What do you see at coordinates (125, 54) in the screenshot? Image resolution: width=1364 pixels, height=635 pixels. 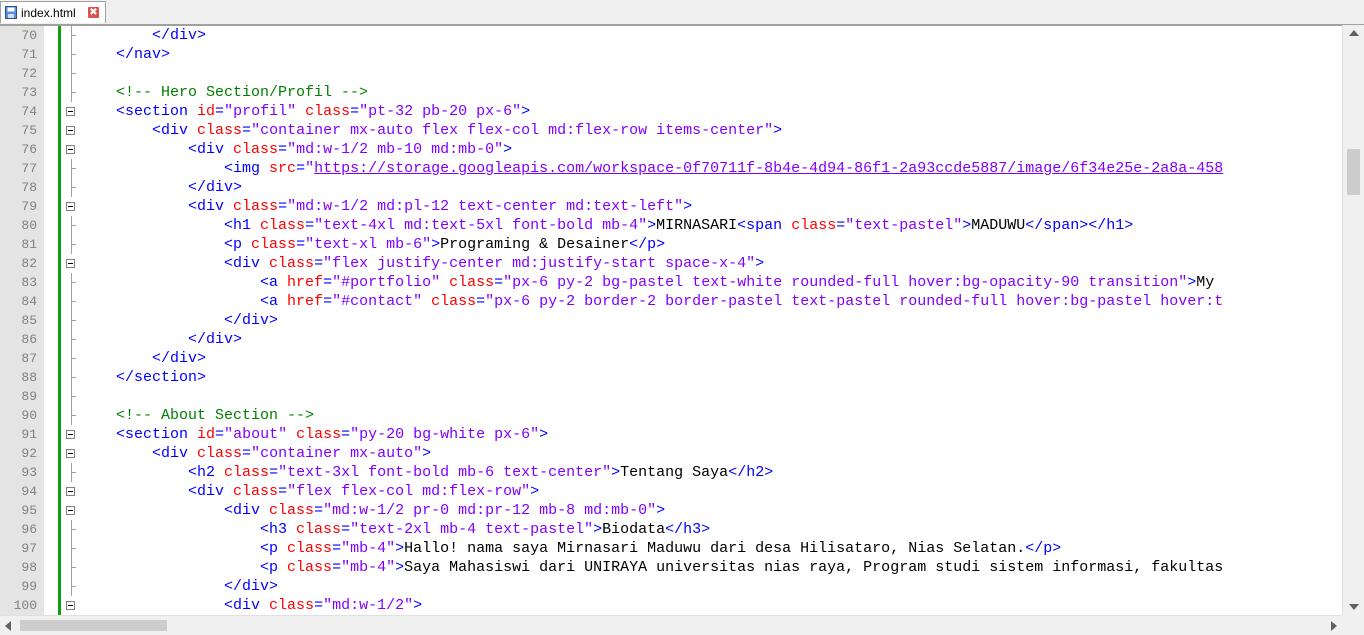 I see `code-line: </nav>` at bounding box center [125, 54].